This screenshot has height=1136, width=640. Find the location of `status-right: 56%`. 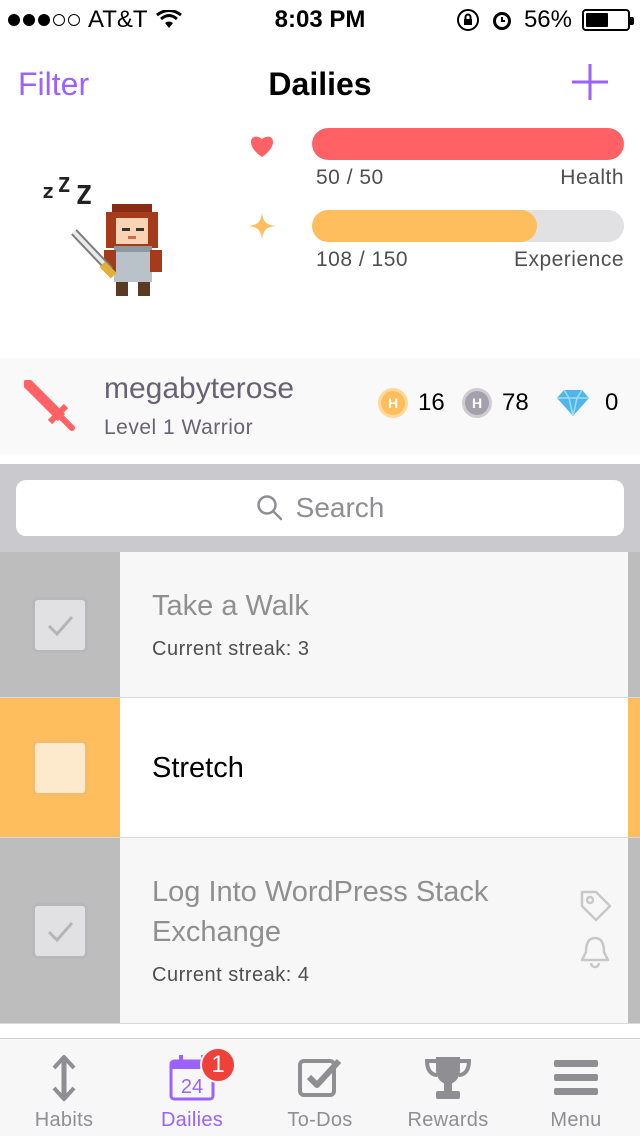

status-right: 56% is located at coordinates (545, 20).